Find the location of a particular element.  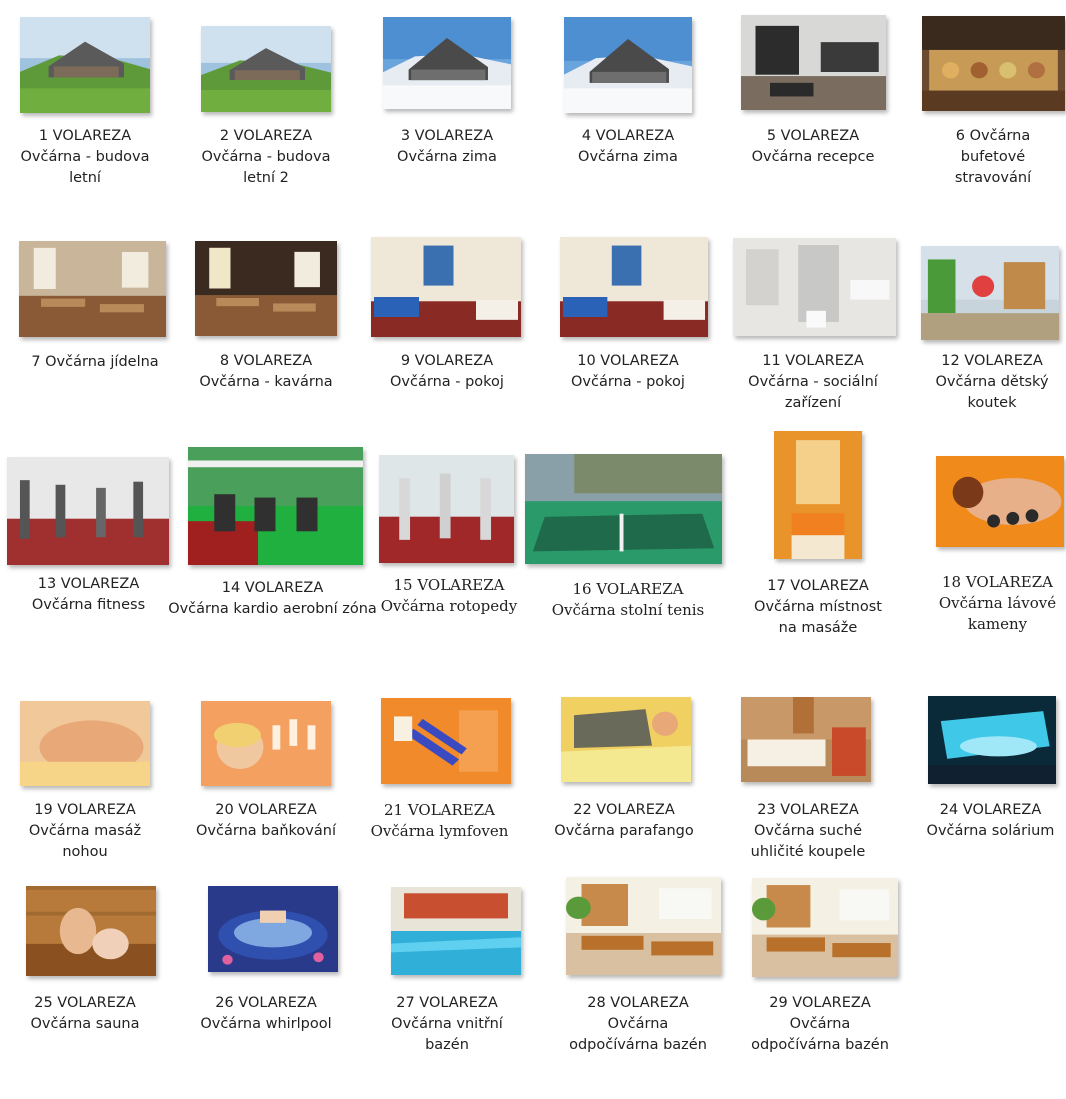

tile-label: Ovčárna odpočívárna bazén is located at coordinates (820, 1034).